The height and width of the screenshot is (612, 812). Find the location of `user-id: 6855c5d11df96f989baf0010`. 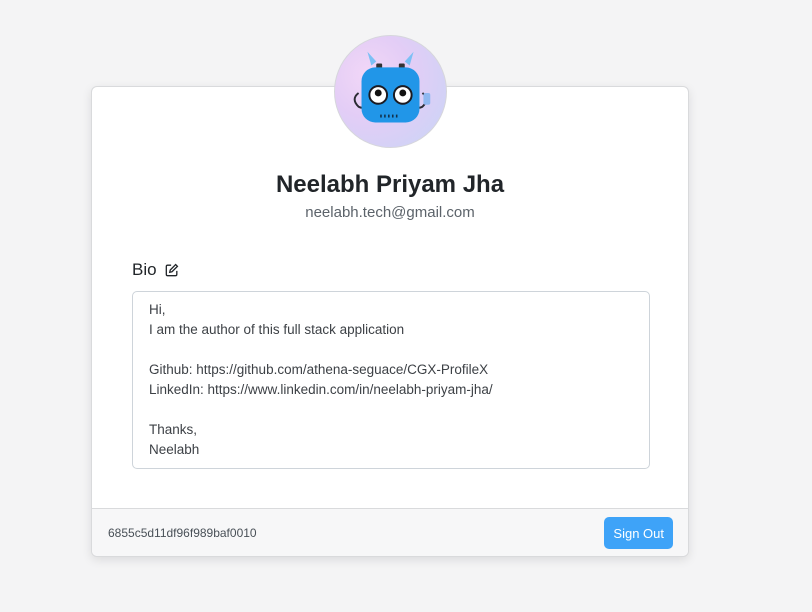

user-id: 6855c5d11df96f989baf0010 is located at coordinates (182, 533).